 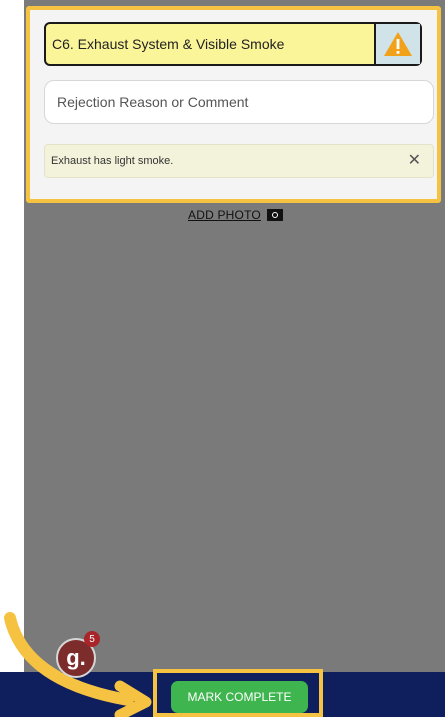 What do you see at coordinates (239, 161) in the screenshot?
I see `comment-note: Exhaust has light smoke. ✕` at bounding box center [239, 161].